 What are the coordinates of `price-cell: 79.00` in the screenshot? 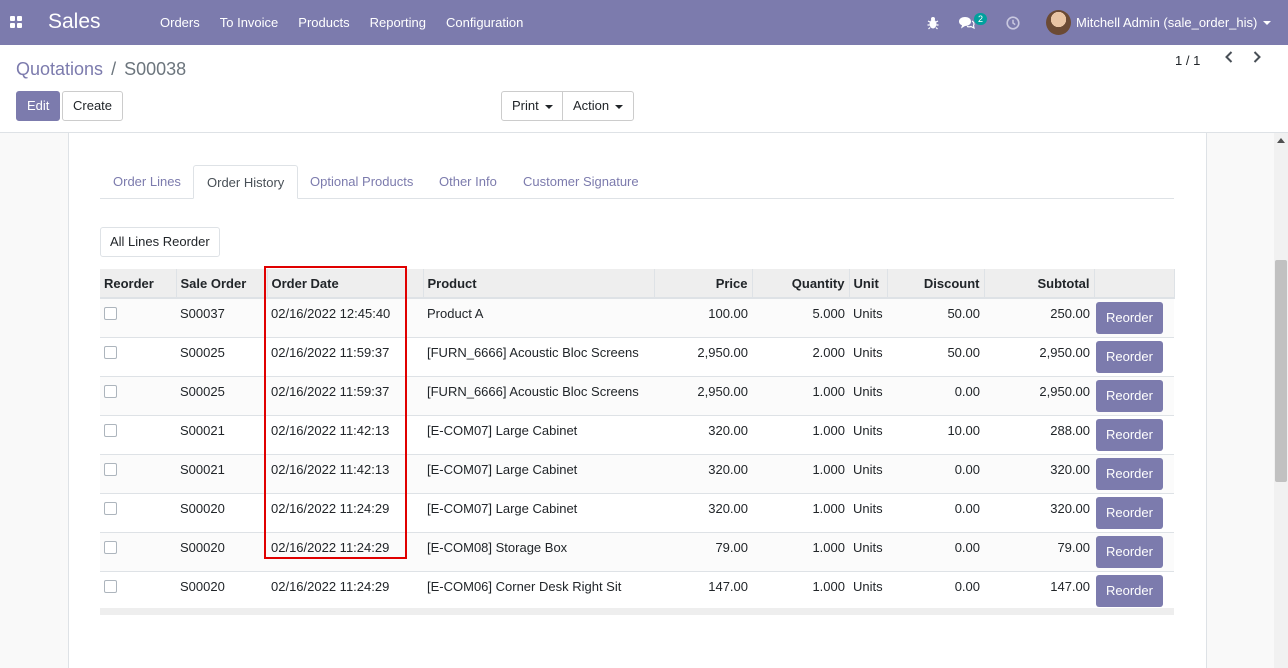 It's located at (703, 551).